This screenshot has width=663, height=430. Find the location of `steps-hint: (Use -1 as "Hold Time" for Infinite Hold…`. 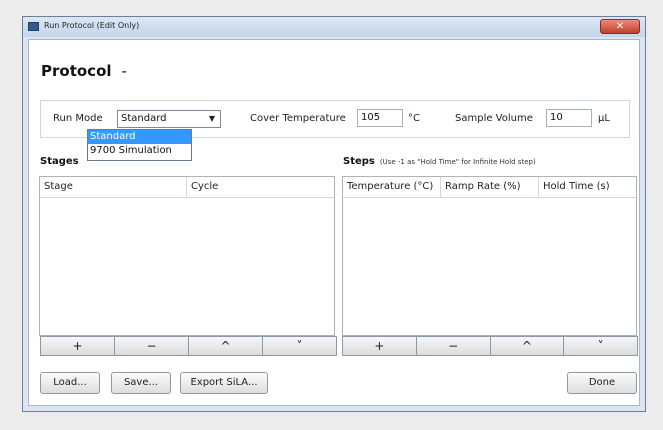

steps-hint: (Use -1 as "Hold Time" for Infinite Hold… is located at coordinates (457, 162).